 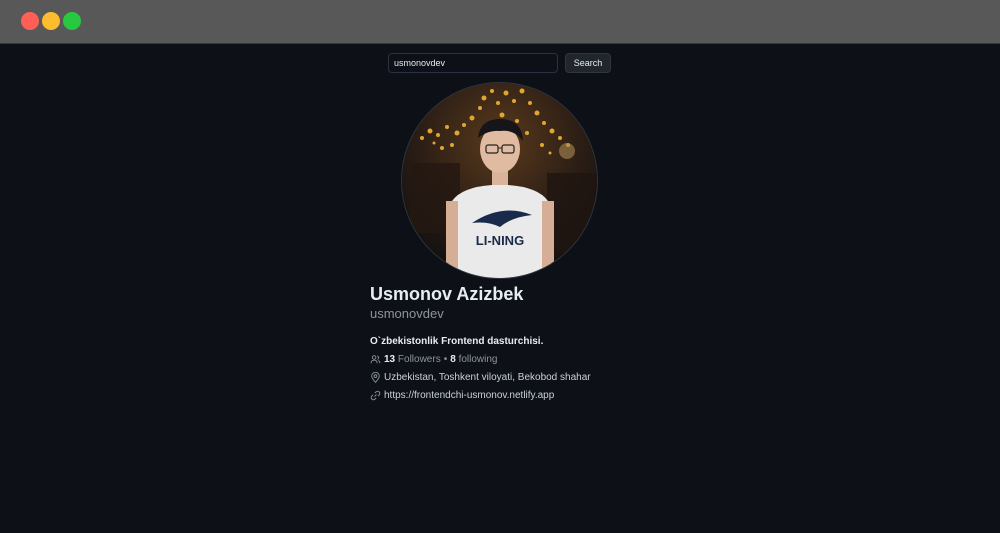 What do you see at coordinates (375, 359) in the screenshot?
I see `people-icon` at bounding box center [375, 359].